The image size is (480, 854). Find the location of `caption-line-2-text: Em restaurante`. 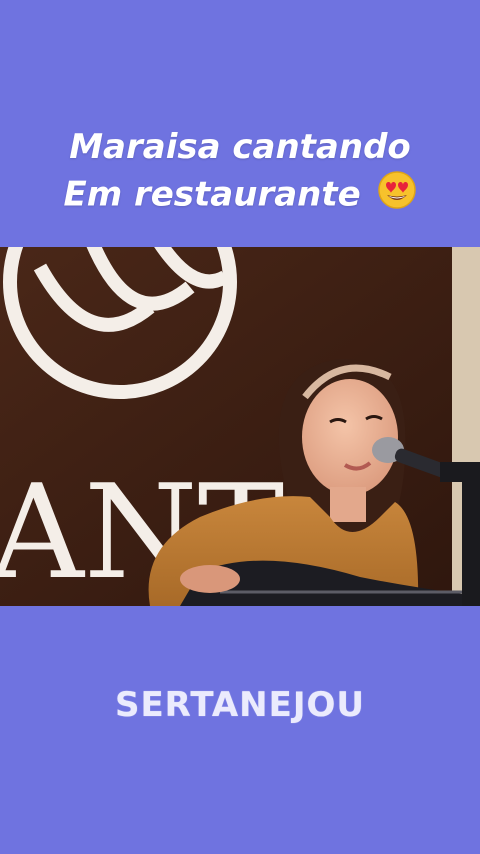

caption-line-2-text: Em restaurante is located at coordinates (212, 194).